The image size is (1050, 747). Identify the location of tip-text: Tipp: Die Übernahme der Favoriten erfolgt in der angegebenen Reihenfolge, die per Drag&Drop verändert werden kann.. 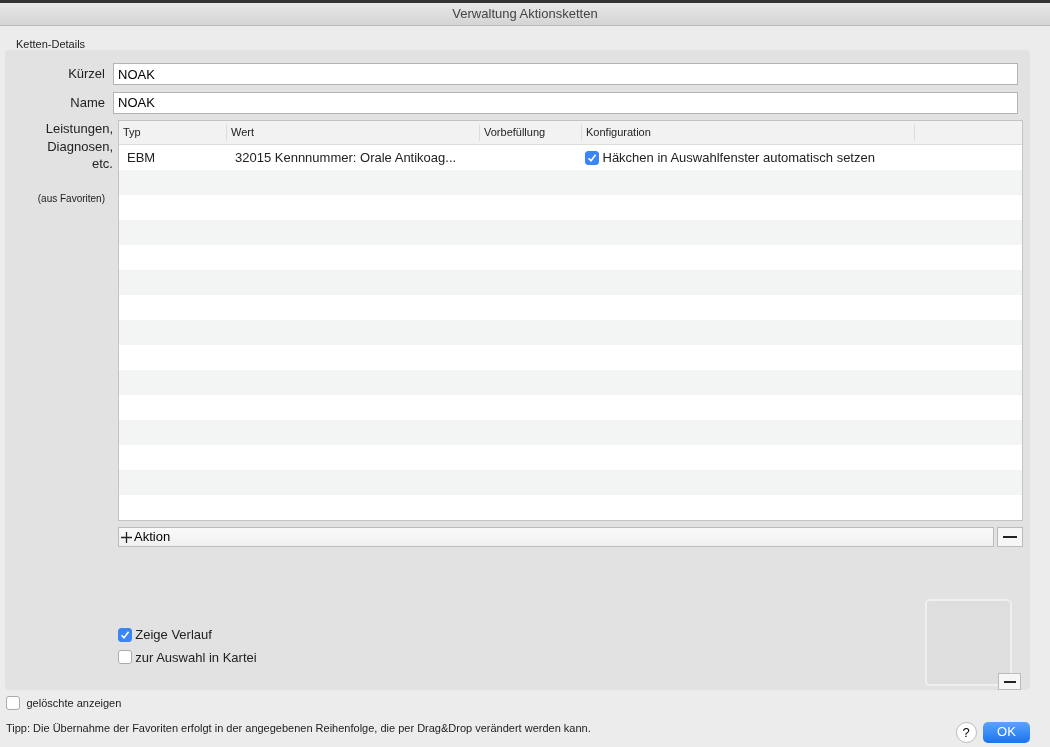
(299, 728).